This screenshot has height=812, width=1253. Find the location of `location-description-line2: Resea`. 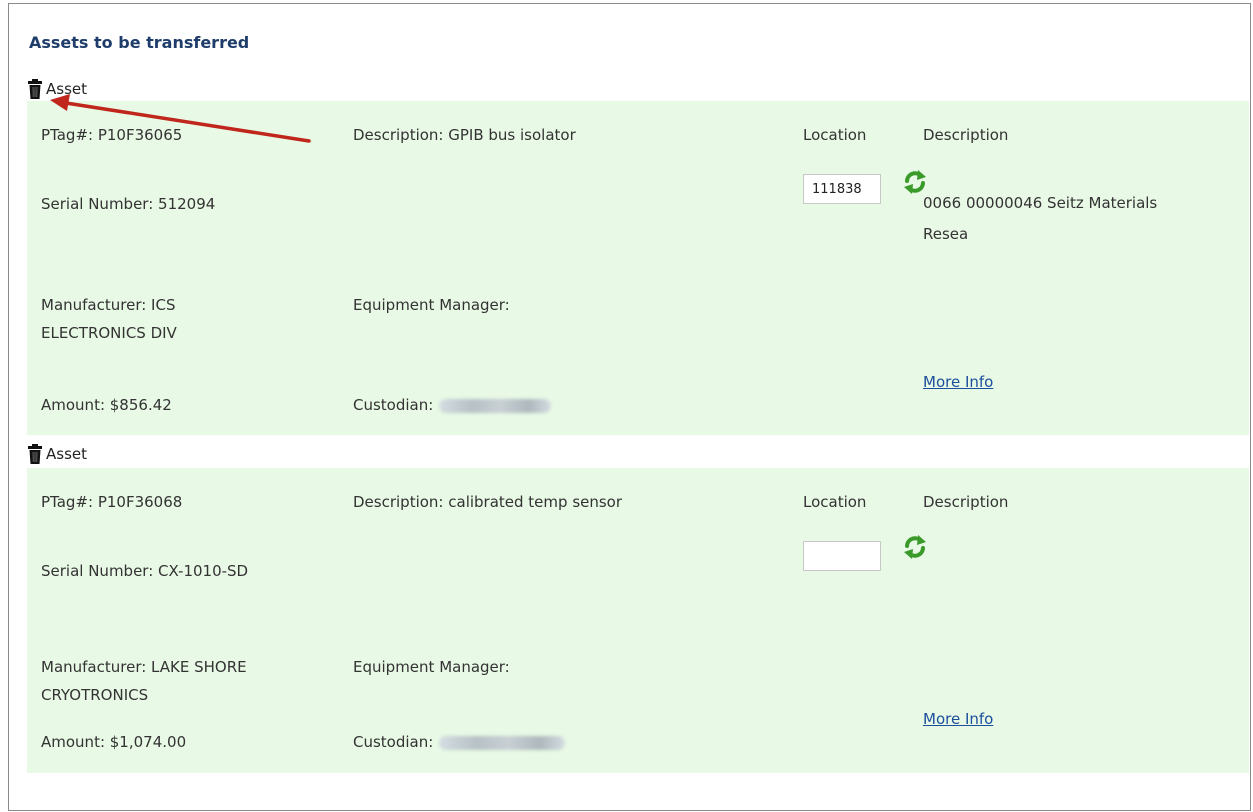

location-description-line2: Resea is located at coordinates (946, 234).